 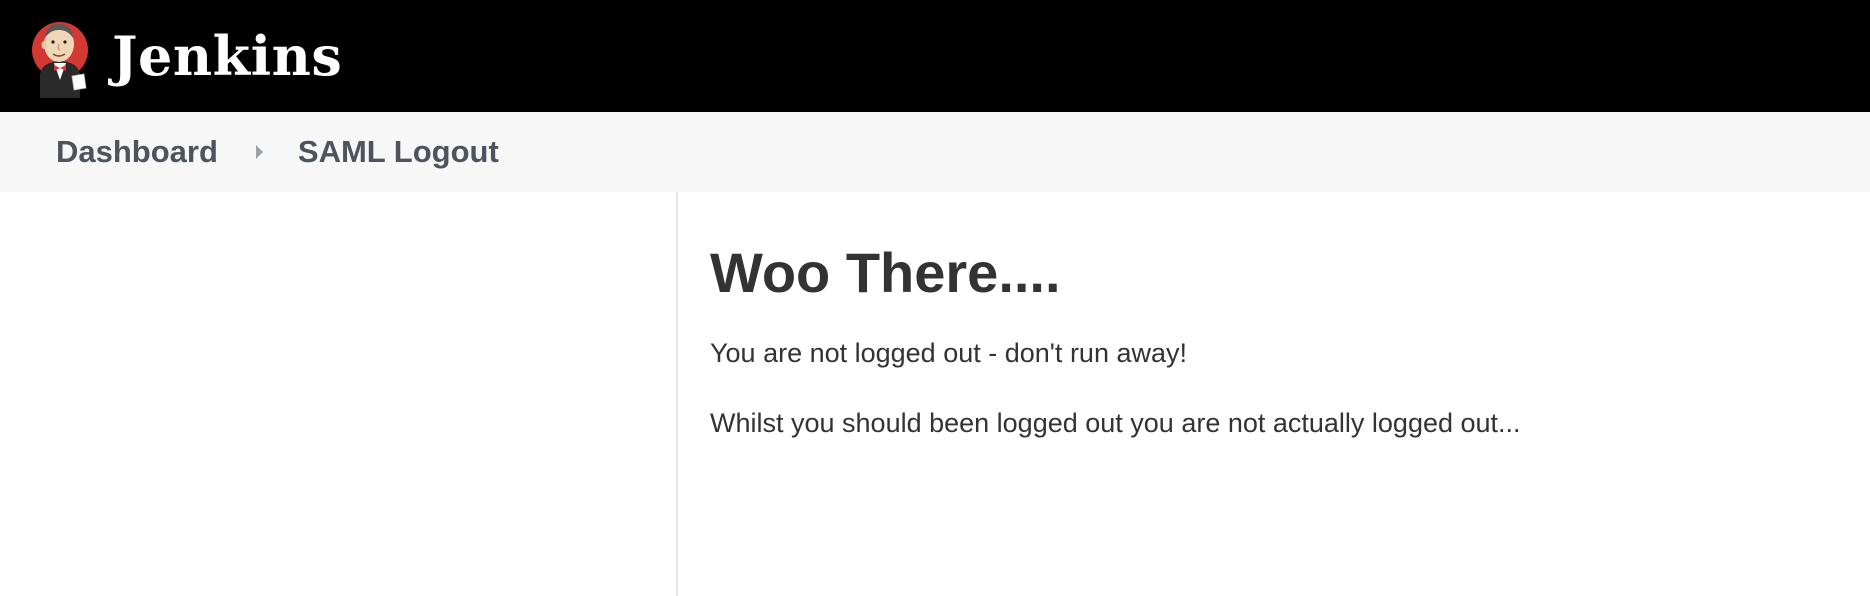 I want to click on app-name: Jenkins, so click(x=227, y=56).